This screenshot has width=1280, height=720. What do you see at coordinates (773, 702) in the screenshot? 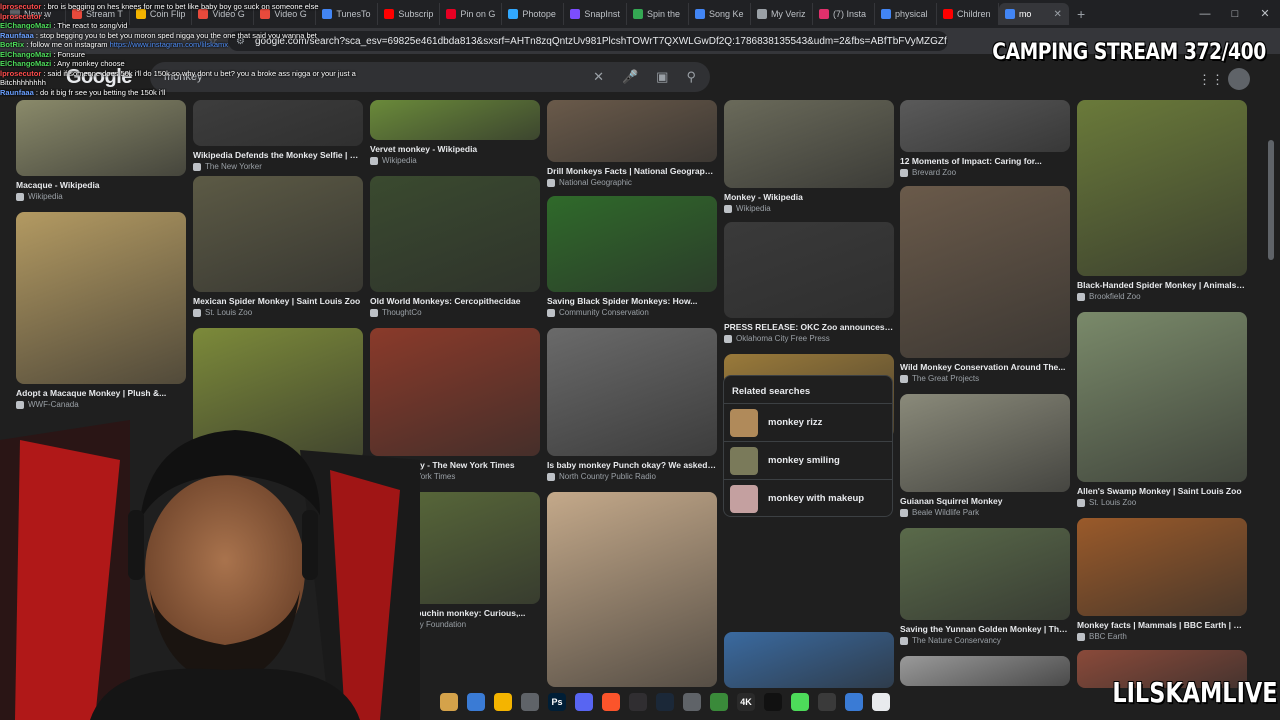
I see `capcut-icon` at bounding box center [773, 702].